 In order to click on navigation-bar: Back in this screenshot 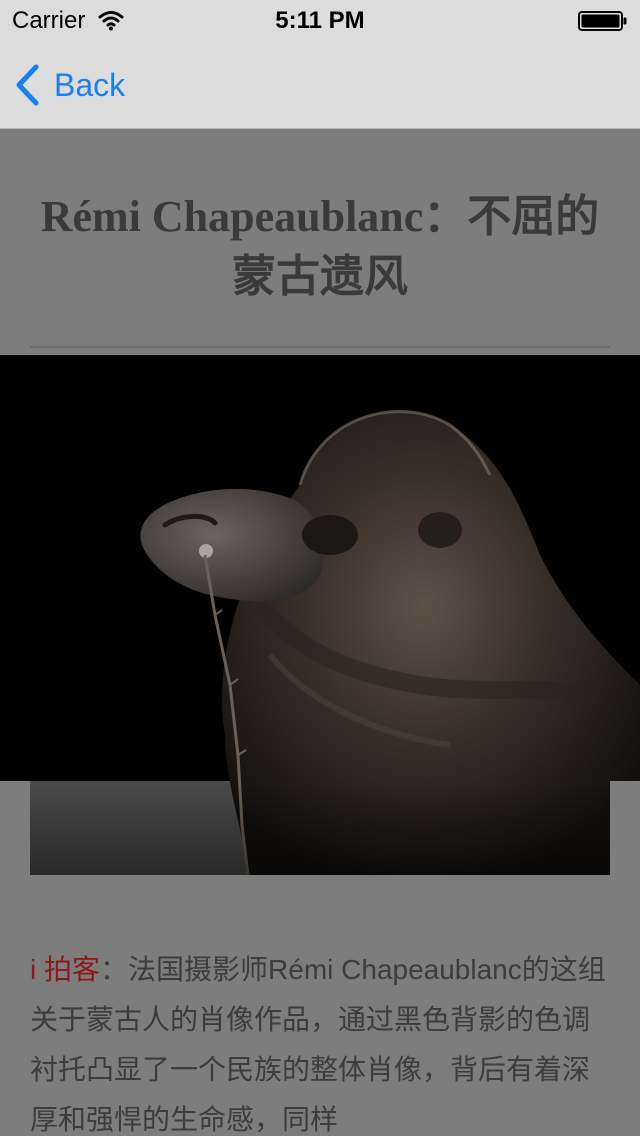, I will do `click(320, 84)`.